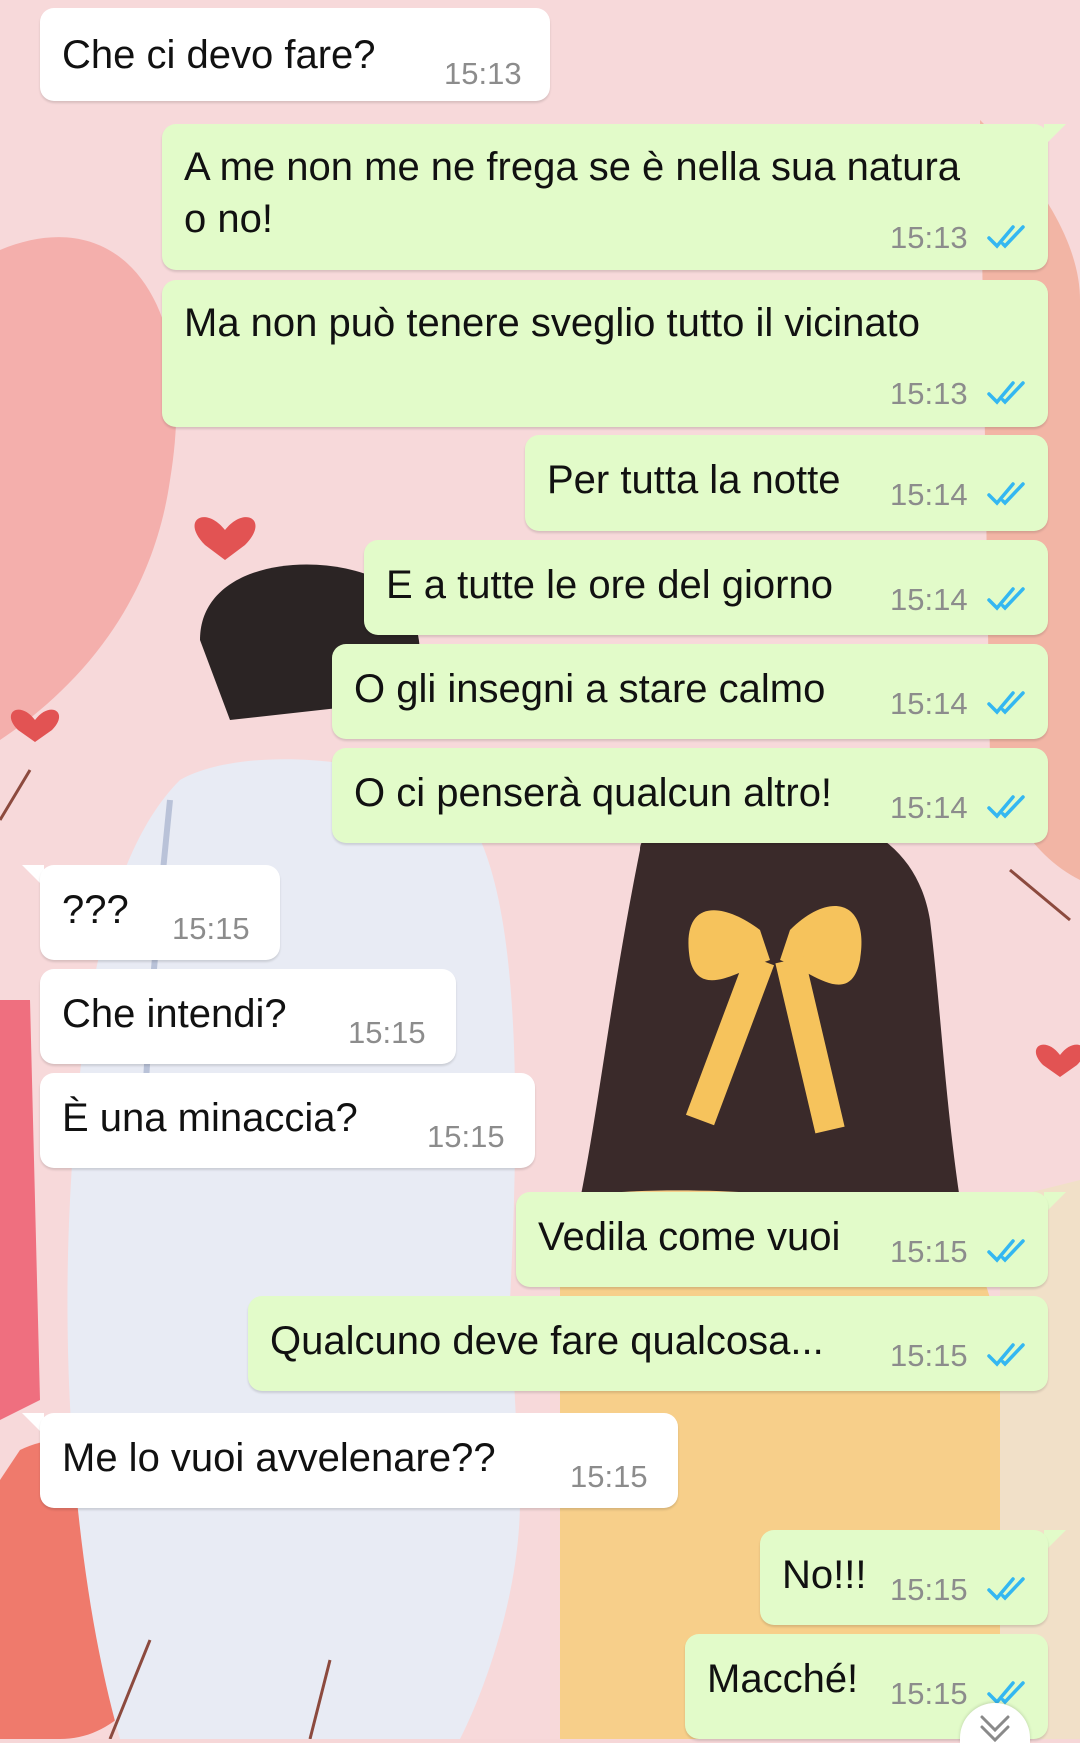 The width and height of the screenshot is (1080, 1743). Describe the element at coordinates (279, 1458) in the screenshot. I see `message-text: Me lo vuoi avvelenare??` at that location.